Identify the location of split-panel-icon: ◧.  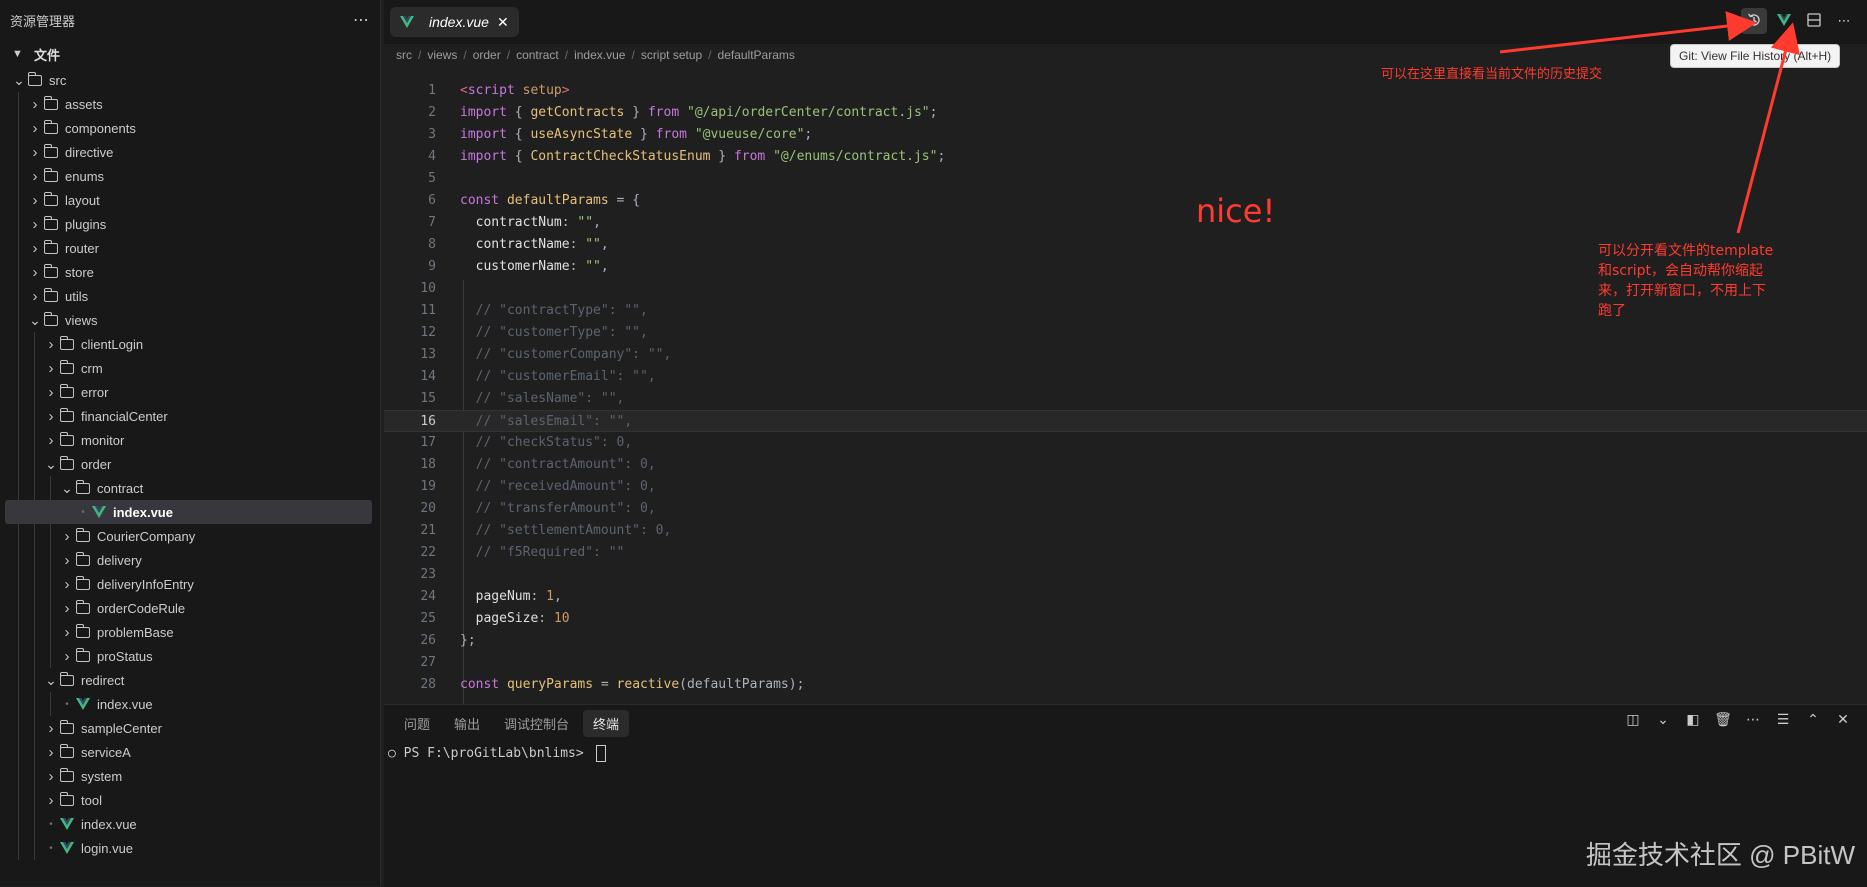
(1693, 719).